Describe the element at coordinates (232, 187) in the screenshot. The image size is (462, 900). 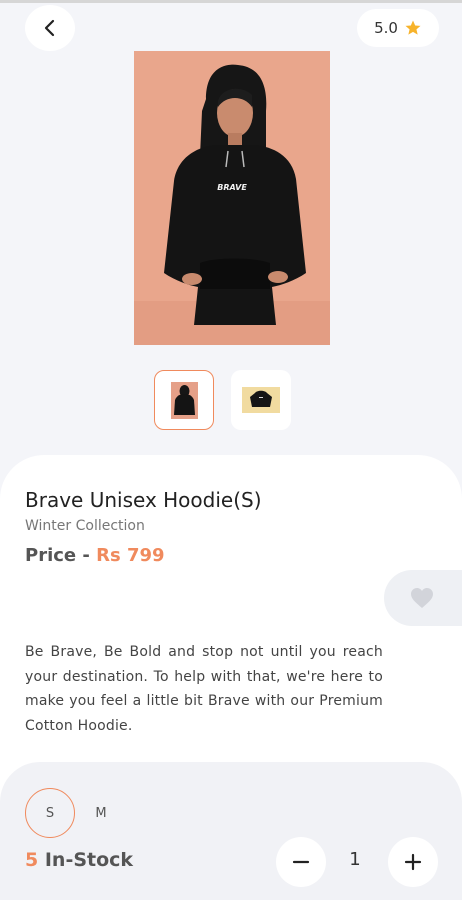
I see `hoodie-print-text: BRAVE` at that location.